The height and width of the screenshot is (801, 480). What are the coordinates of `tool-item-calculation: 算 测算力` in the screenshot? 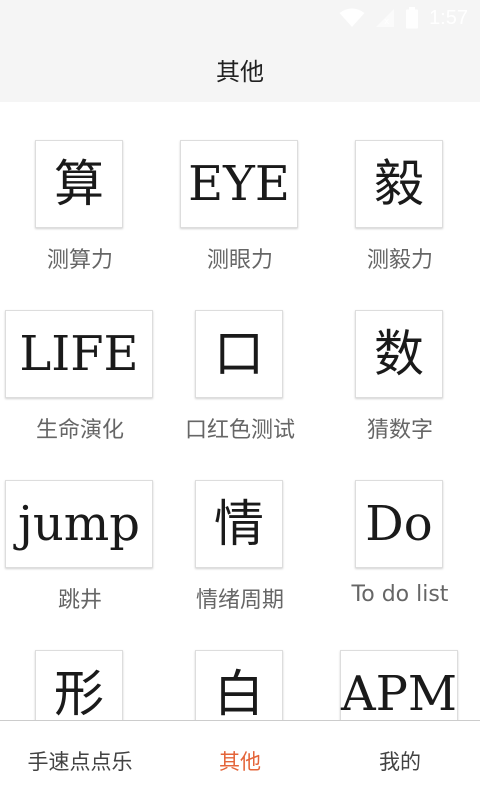 It's located at (80, 187).